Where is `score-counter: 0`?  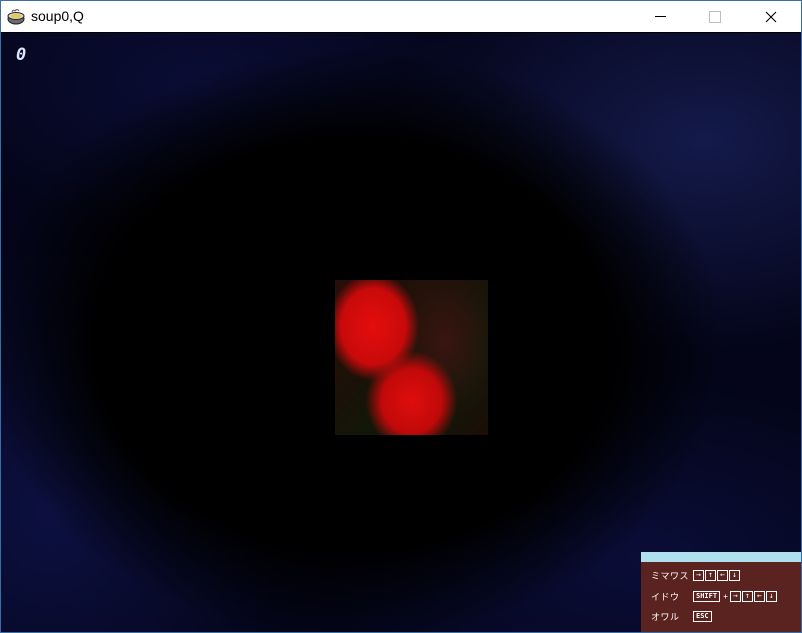
score-counter: 0 is located at coordinates (21, 55).